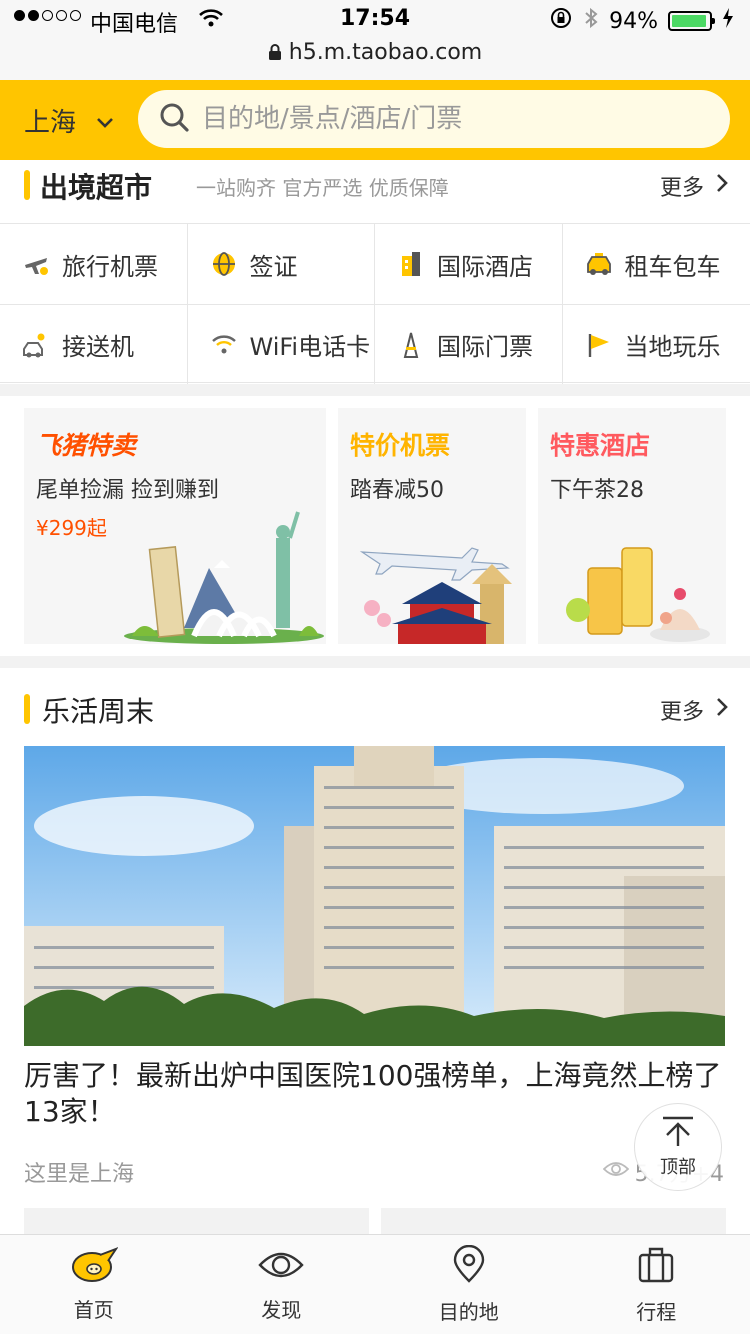 This screenshot has width=750, height=1334. What do you see at coordinates (672, 347) in the screenshot?
I see `service-label: 当地玩乐` at bounding box center [672, 347].